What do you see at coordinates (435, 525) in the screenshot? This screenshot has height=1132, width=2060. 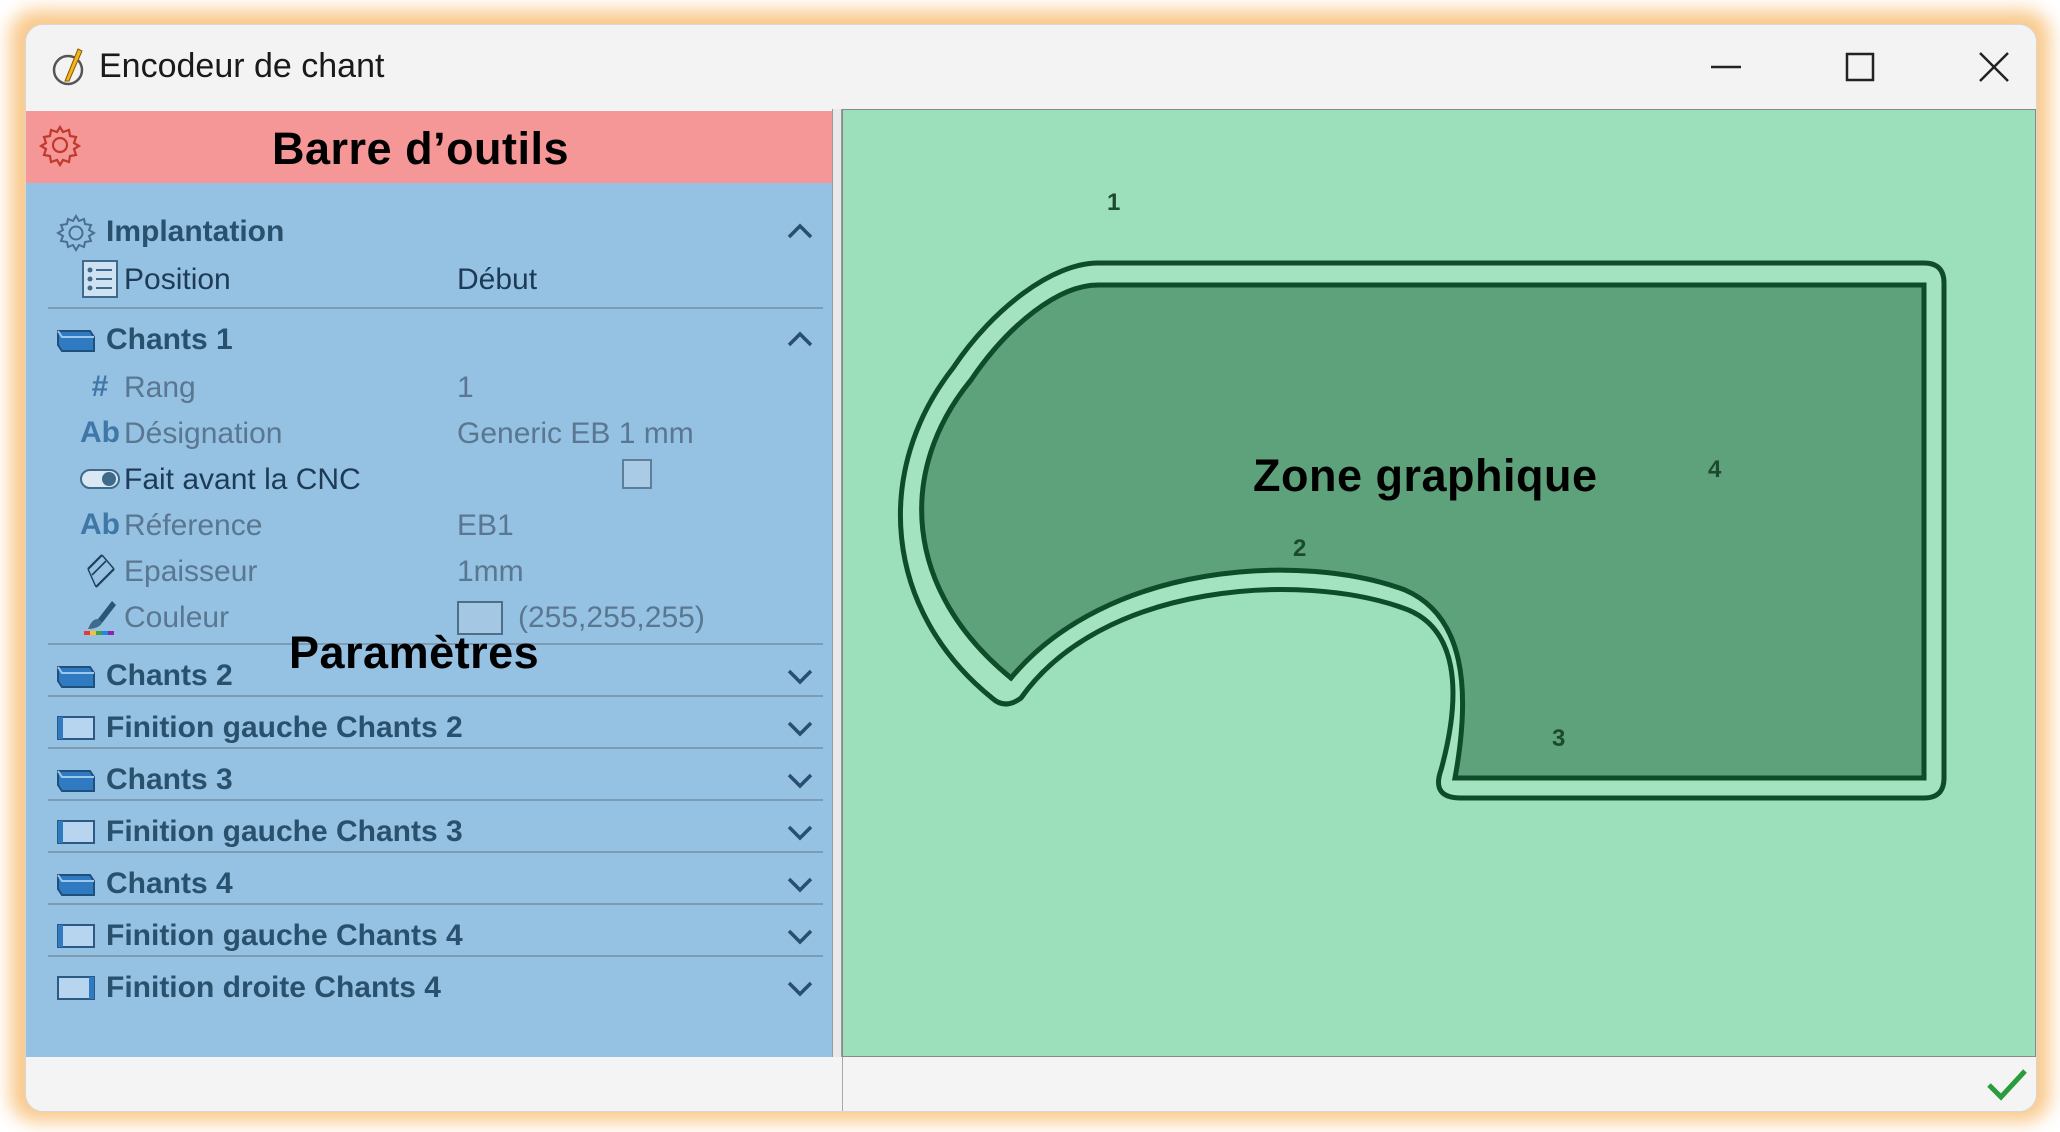 I see `prop-reference: Ab Réference EB1` at bounding box center [435, 525].